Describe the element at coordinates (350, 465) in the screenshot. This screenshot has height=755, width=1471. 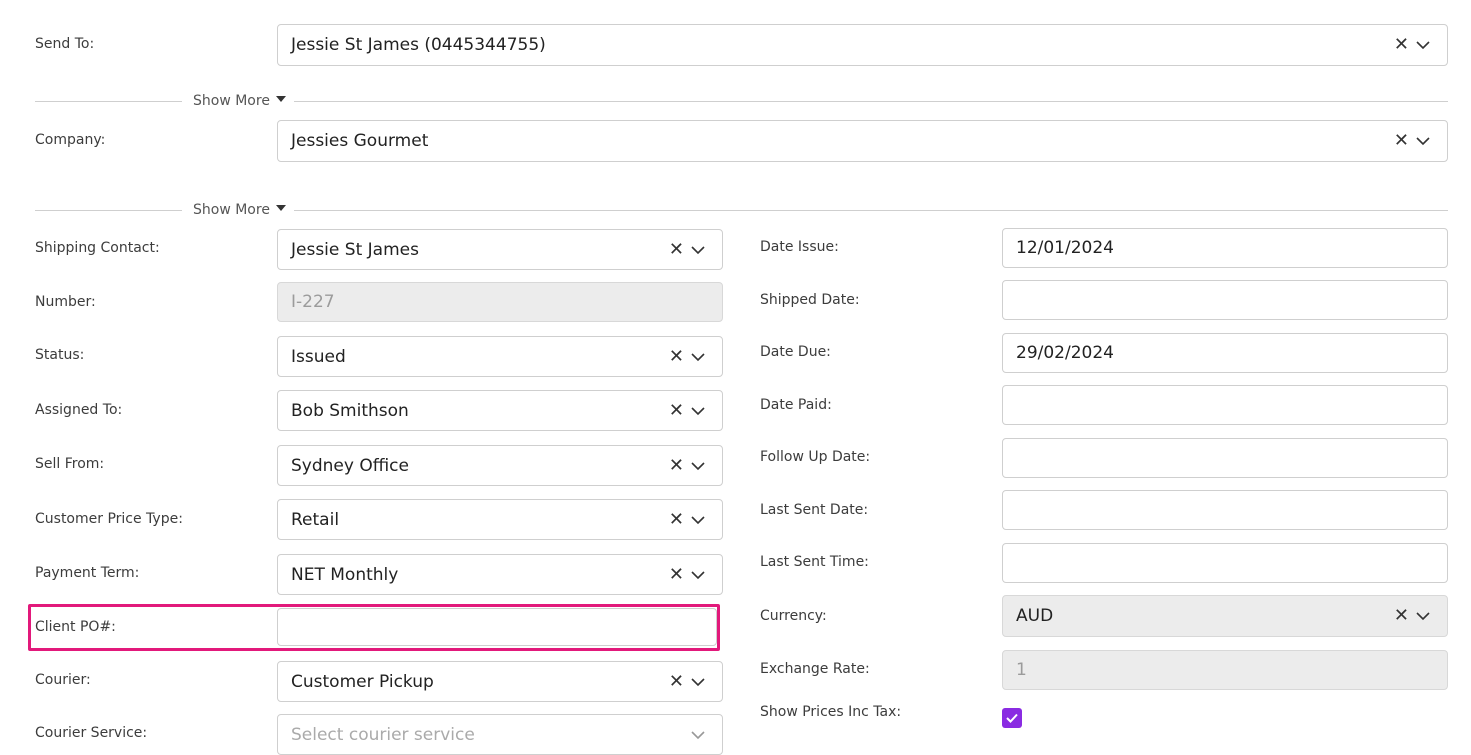
I see `sell-from-value: Sydney Office` at that location.